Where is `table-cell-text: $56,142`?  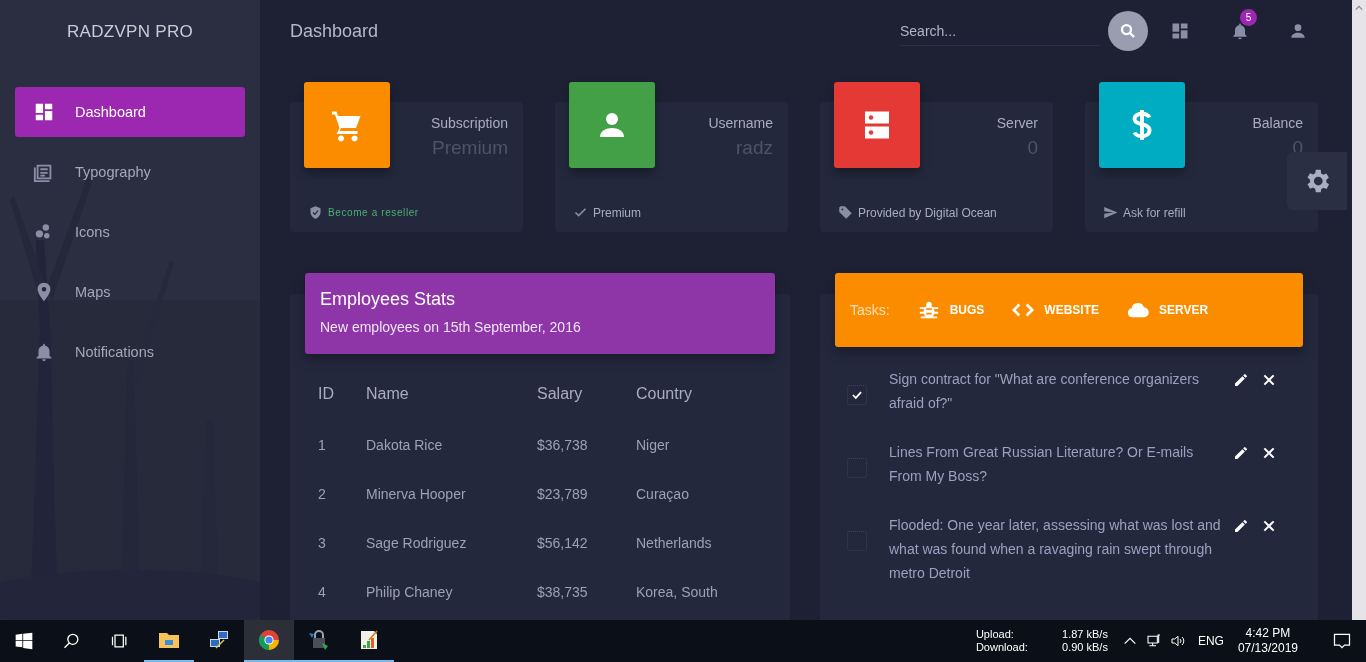 table-cell-text: $56,142 is located at coordinates (563, 543).